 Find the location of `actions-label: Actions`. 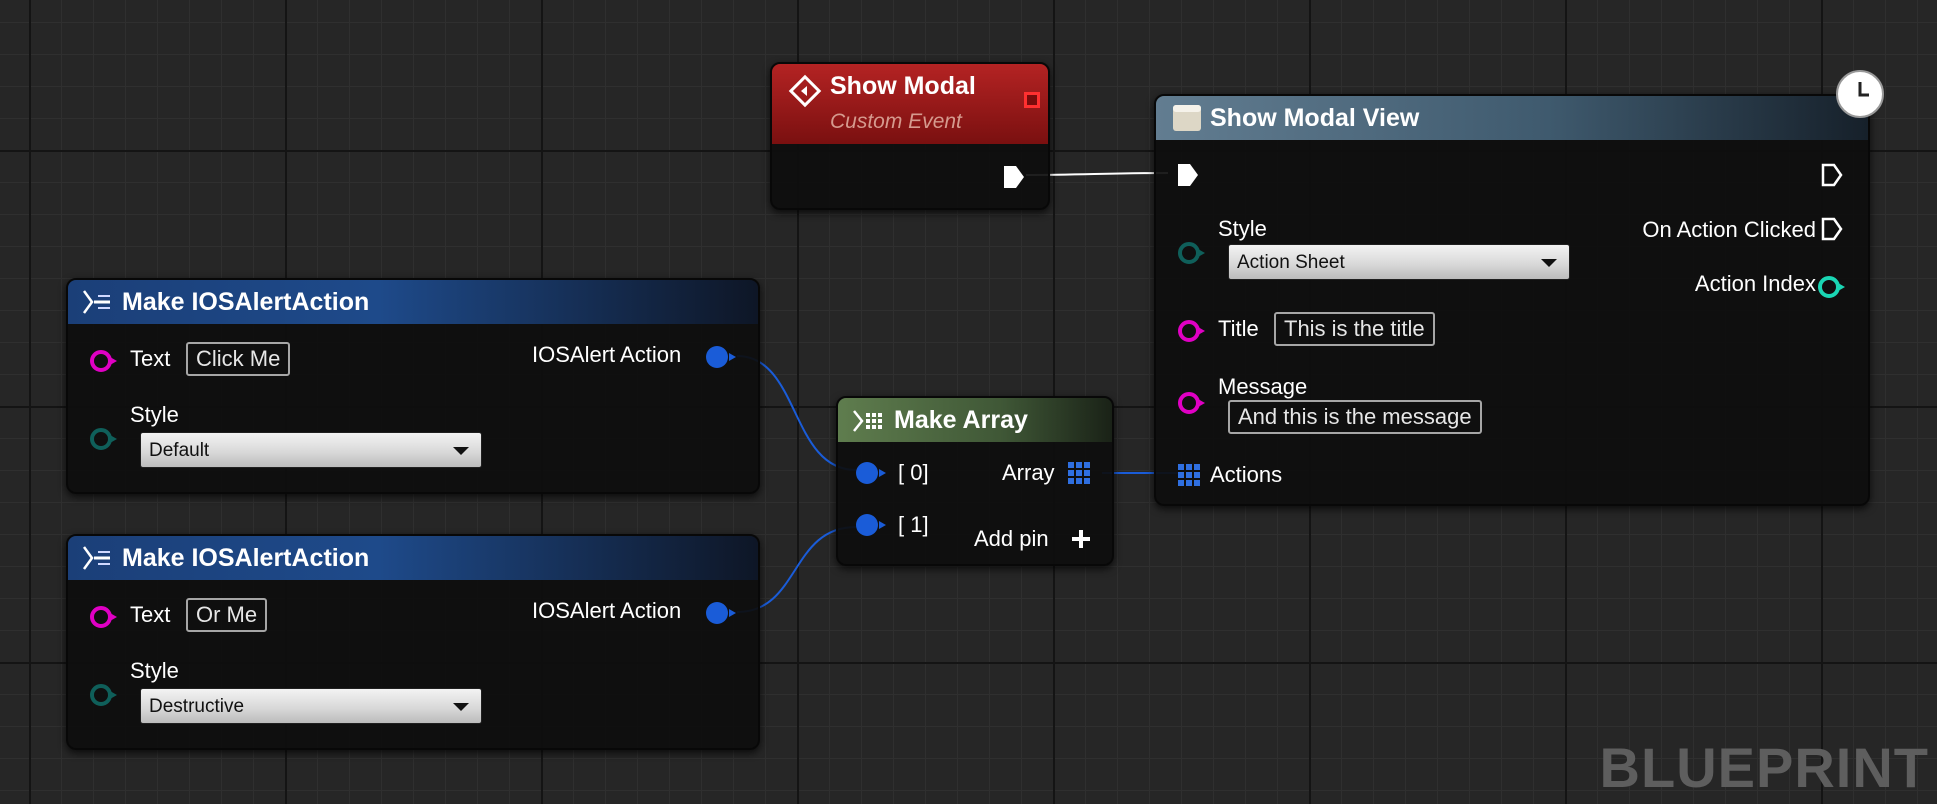

actions-label: Actions is located at coordinates (1246, 474).